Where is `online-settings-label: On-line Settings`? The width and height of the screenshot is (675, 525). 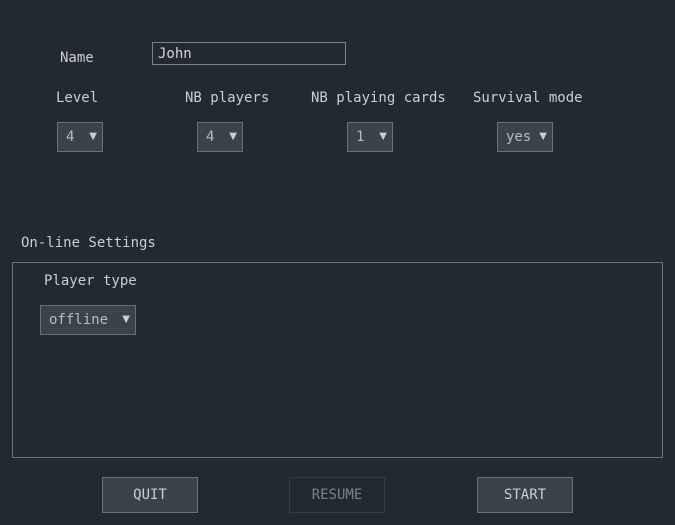 online-settings-label: On-line Settings is located at coordinates (88, 243).